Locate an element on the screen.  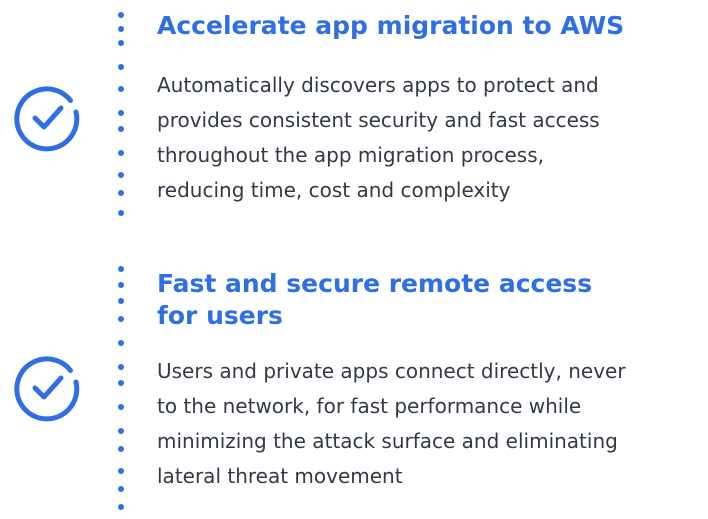
feature-title: Fast and secure remote access for users is located at coordinates (407, 300).